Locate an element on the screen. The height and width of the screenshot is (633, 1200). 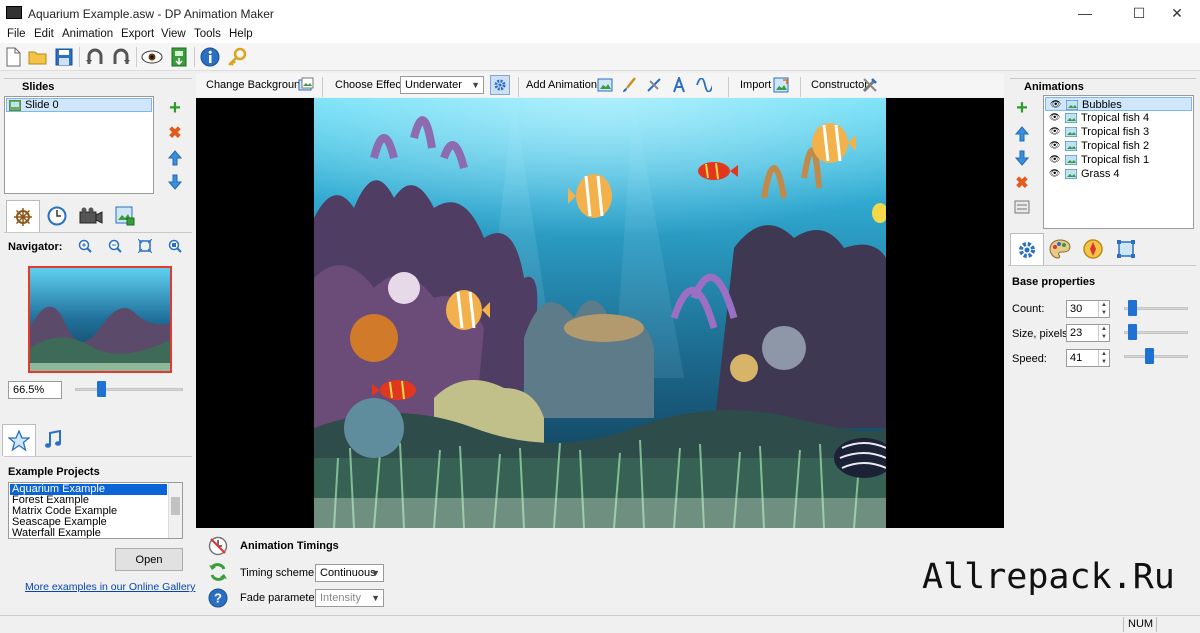
zoom-slider-thumb is located at coordinates (101, 389).